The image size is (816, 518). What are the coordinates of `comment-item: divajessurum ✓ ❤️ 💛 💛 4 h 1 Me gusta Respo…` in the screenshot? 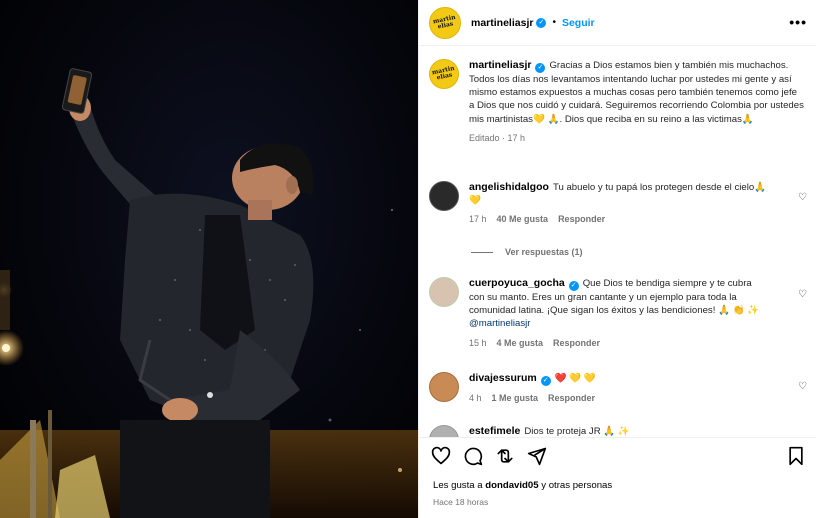 It's located at (599, 388).